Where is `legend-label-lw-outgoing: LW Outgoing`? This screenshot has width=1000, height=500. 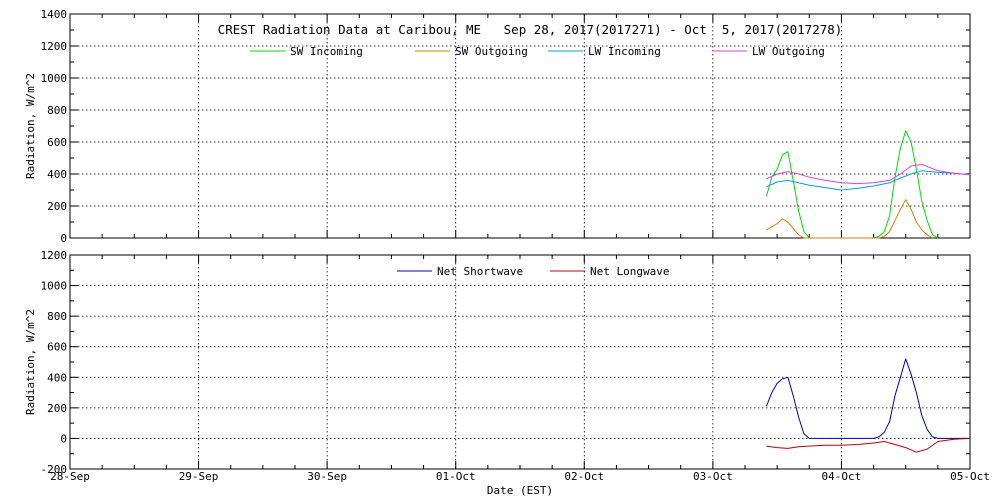
legend-label-lw-outgoing: LW Outgoing is located at coordinates (788, 51).